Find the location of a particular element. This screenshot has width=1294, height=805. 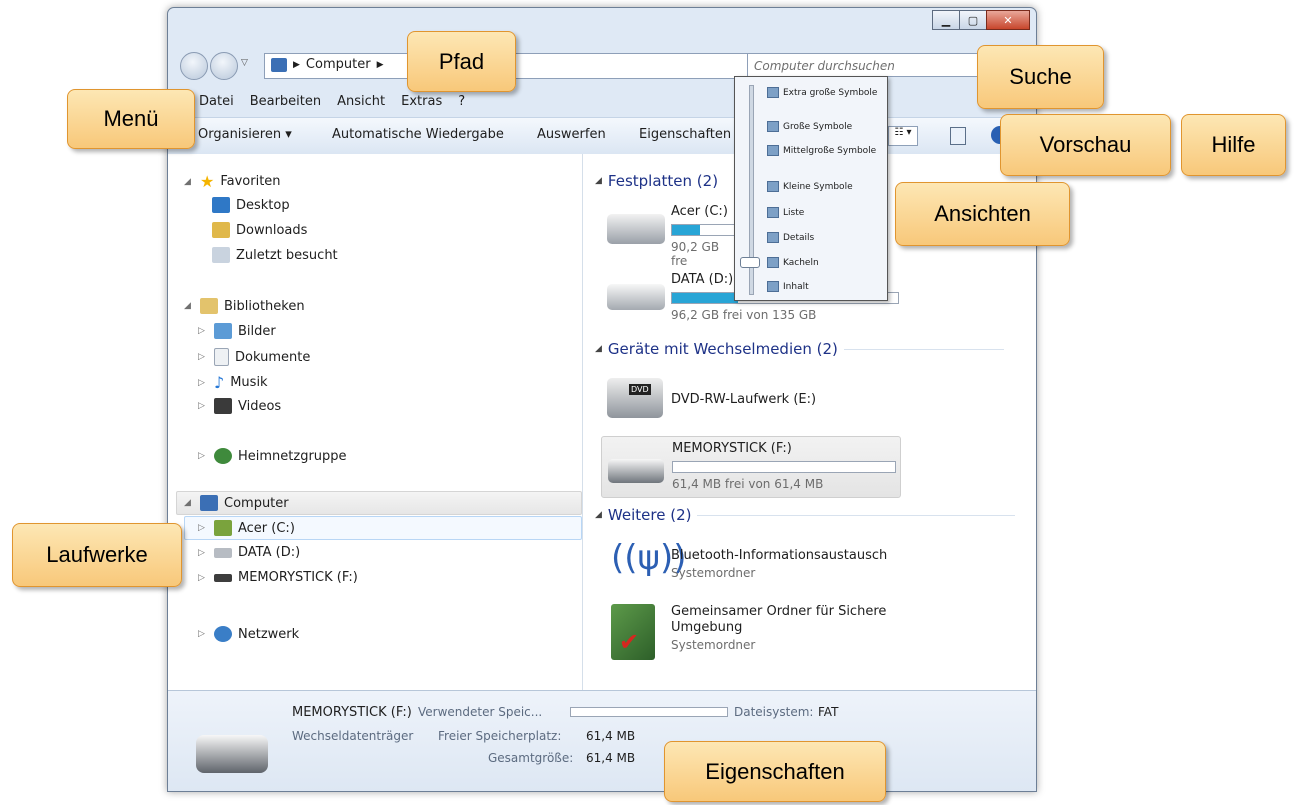

tree-item-favorites: ◢ ★ Favoriten is located at coordinates (232, 181).